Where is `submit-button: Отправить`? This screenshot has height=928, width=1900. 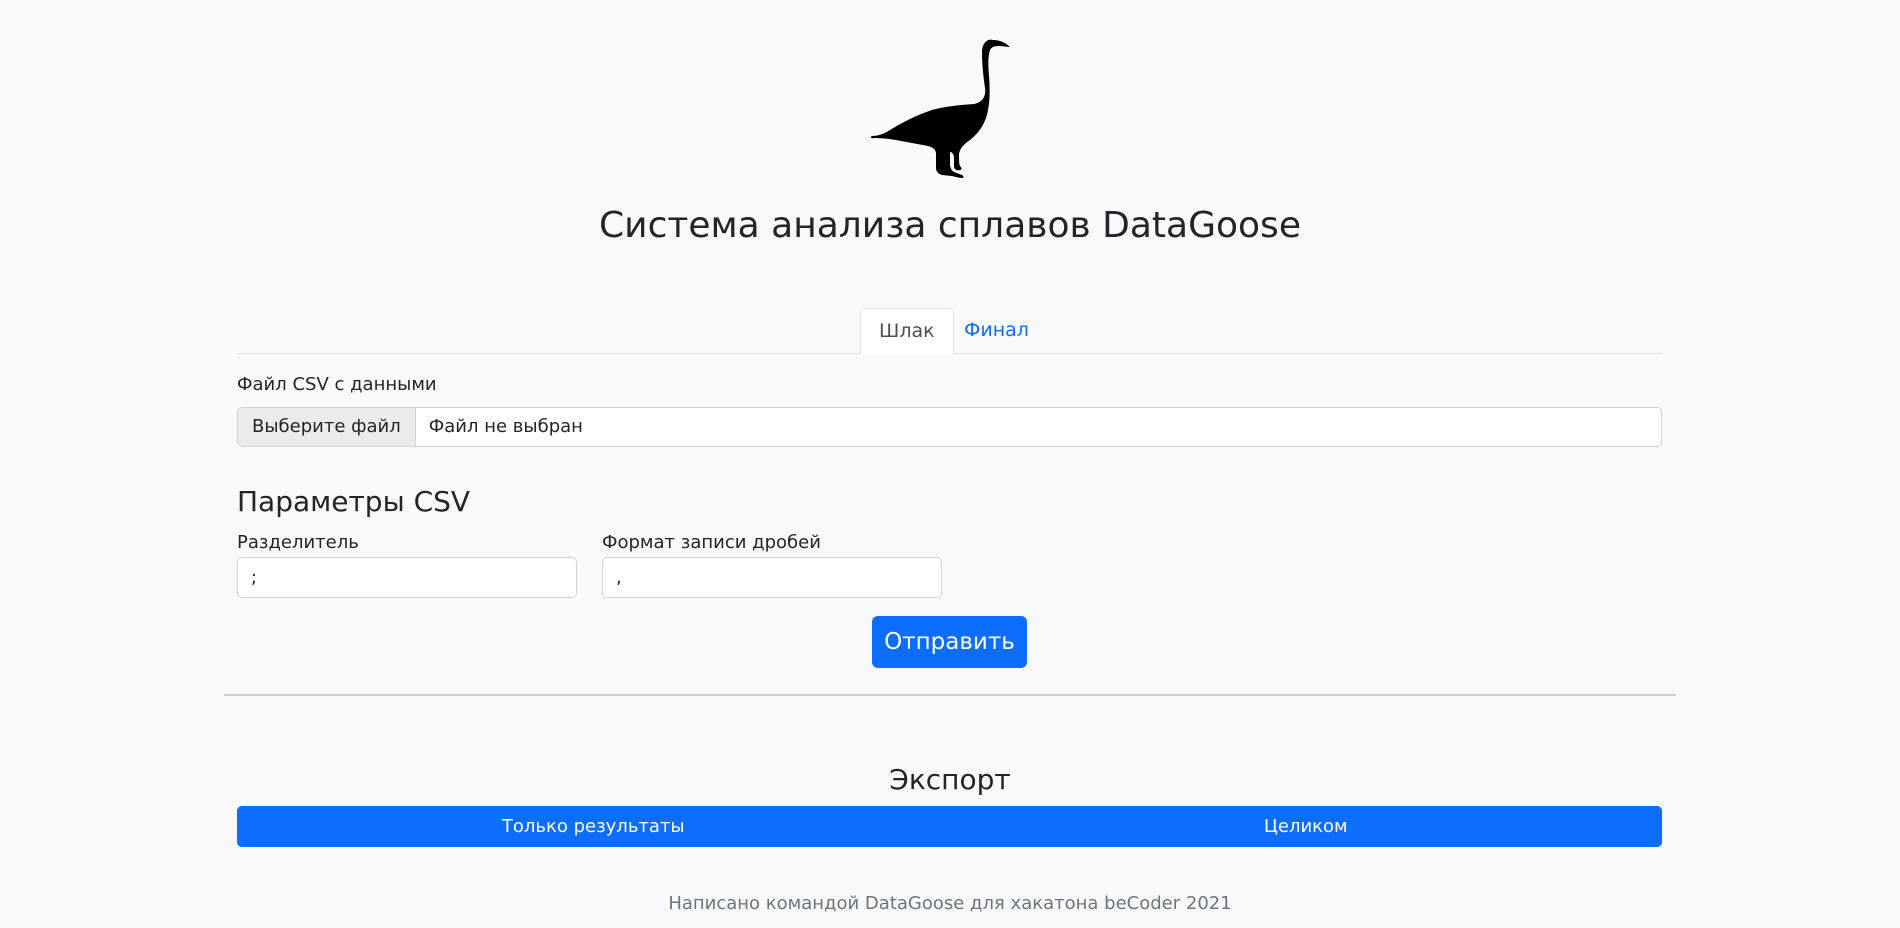
submit-button: Отправить is located at coordinates (949, 642).